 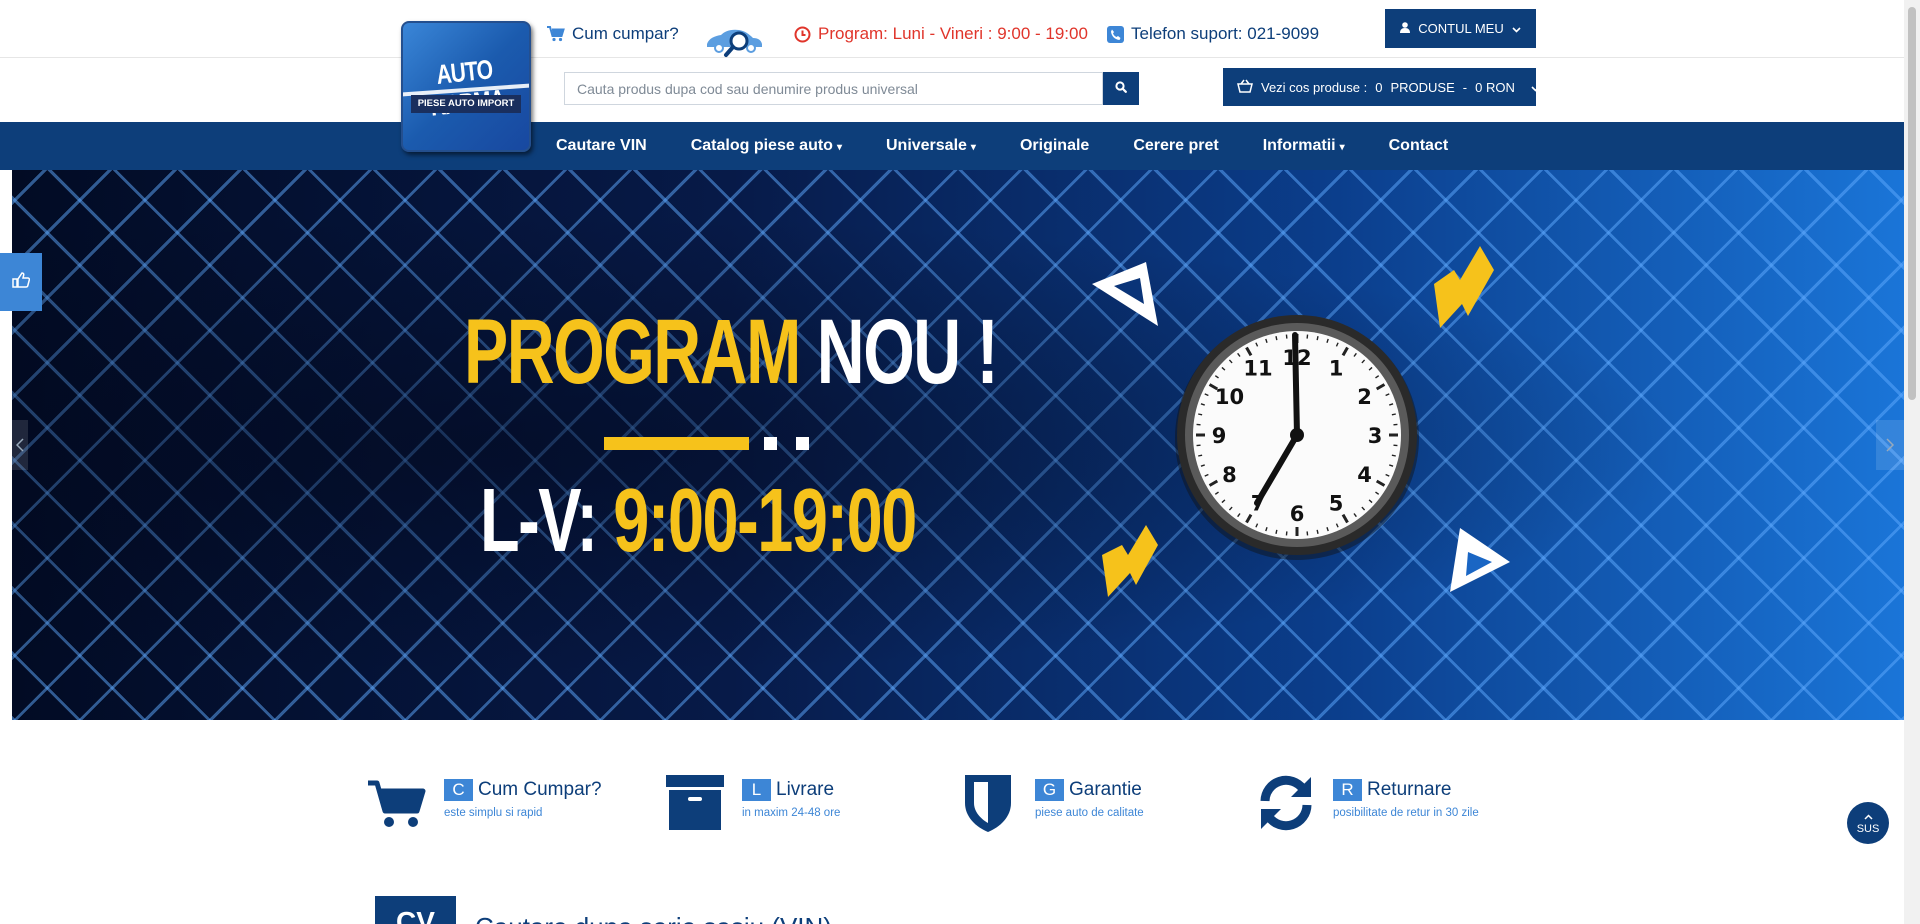 What do you see at coordinates (540, 789) in the screenshot?
I see `feature-title: Cum Cumpar?` at bounding box center [540, 789].